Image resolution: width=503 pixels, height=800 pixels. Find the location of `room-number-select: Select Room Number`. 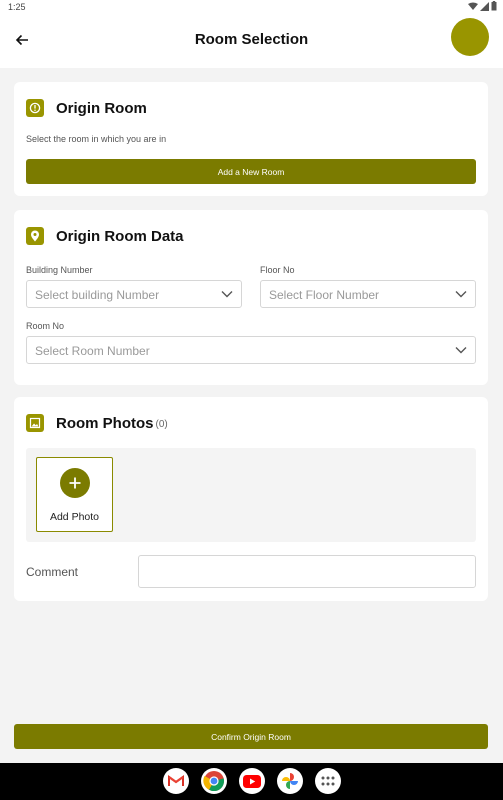

room-number-select: Select Room Number is located at coordinates (251, 350).